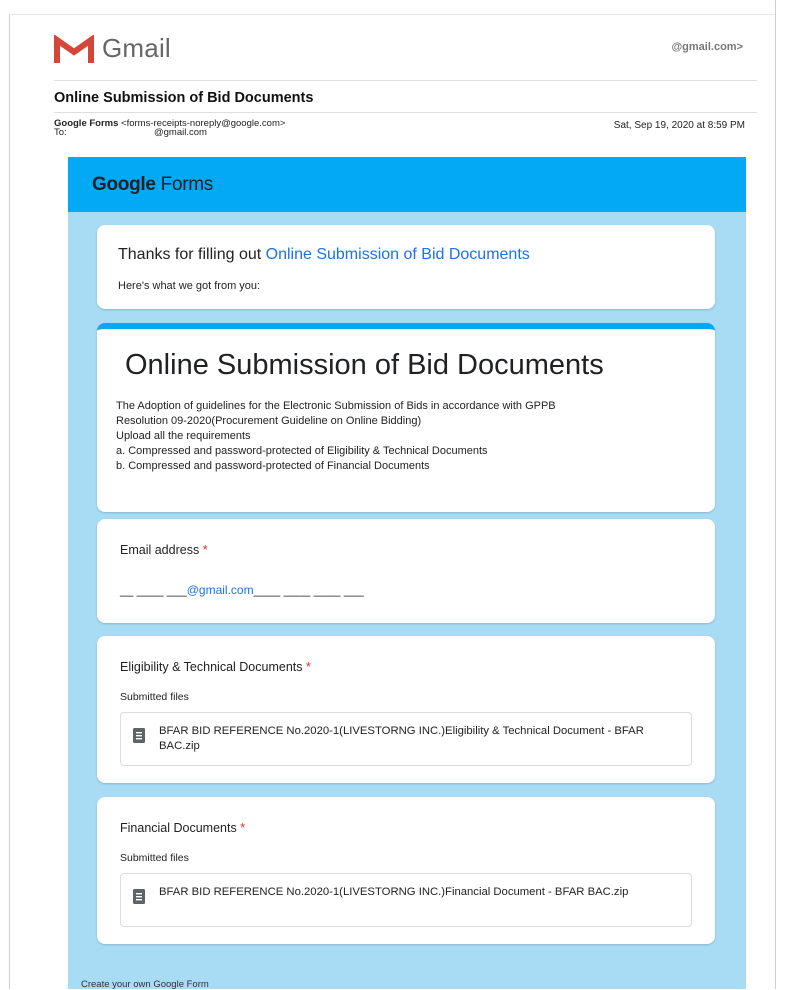 The image size is (788, 990). What do you see at coordinates (215, 667) in the screenshot?
I see `question-label: Eligibility & Technical Documents *` at bounding box center [215, 667].